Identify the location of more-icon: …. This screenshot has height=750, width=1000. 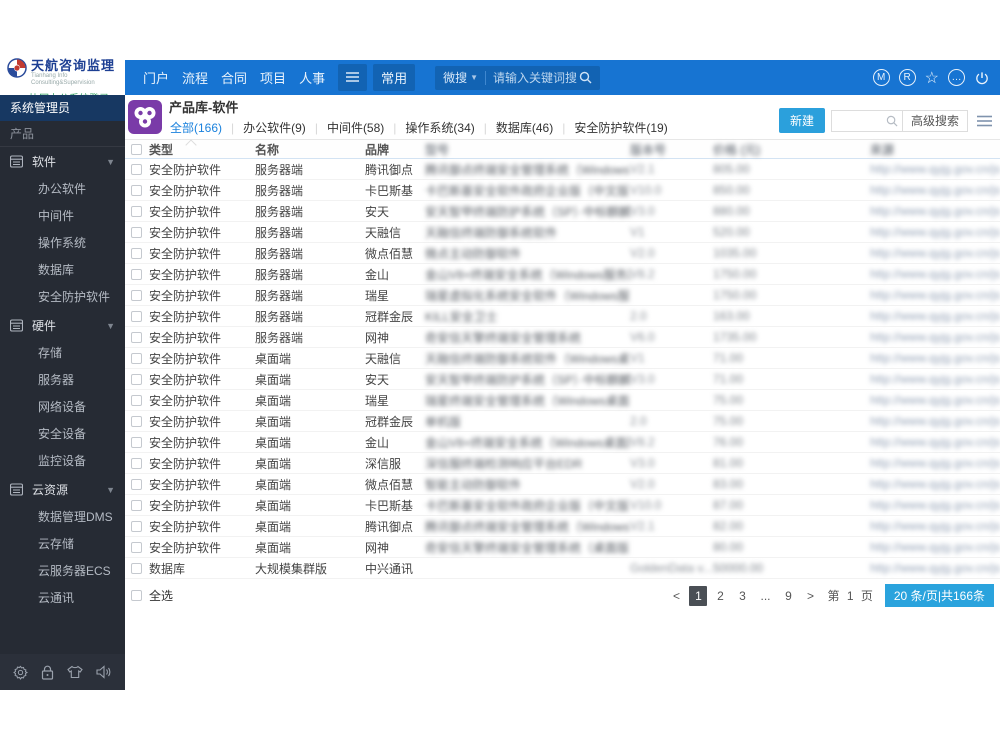
(956, 77).